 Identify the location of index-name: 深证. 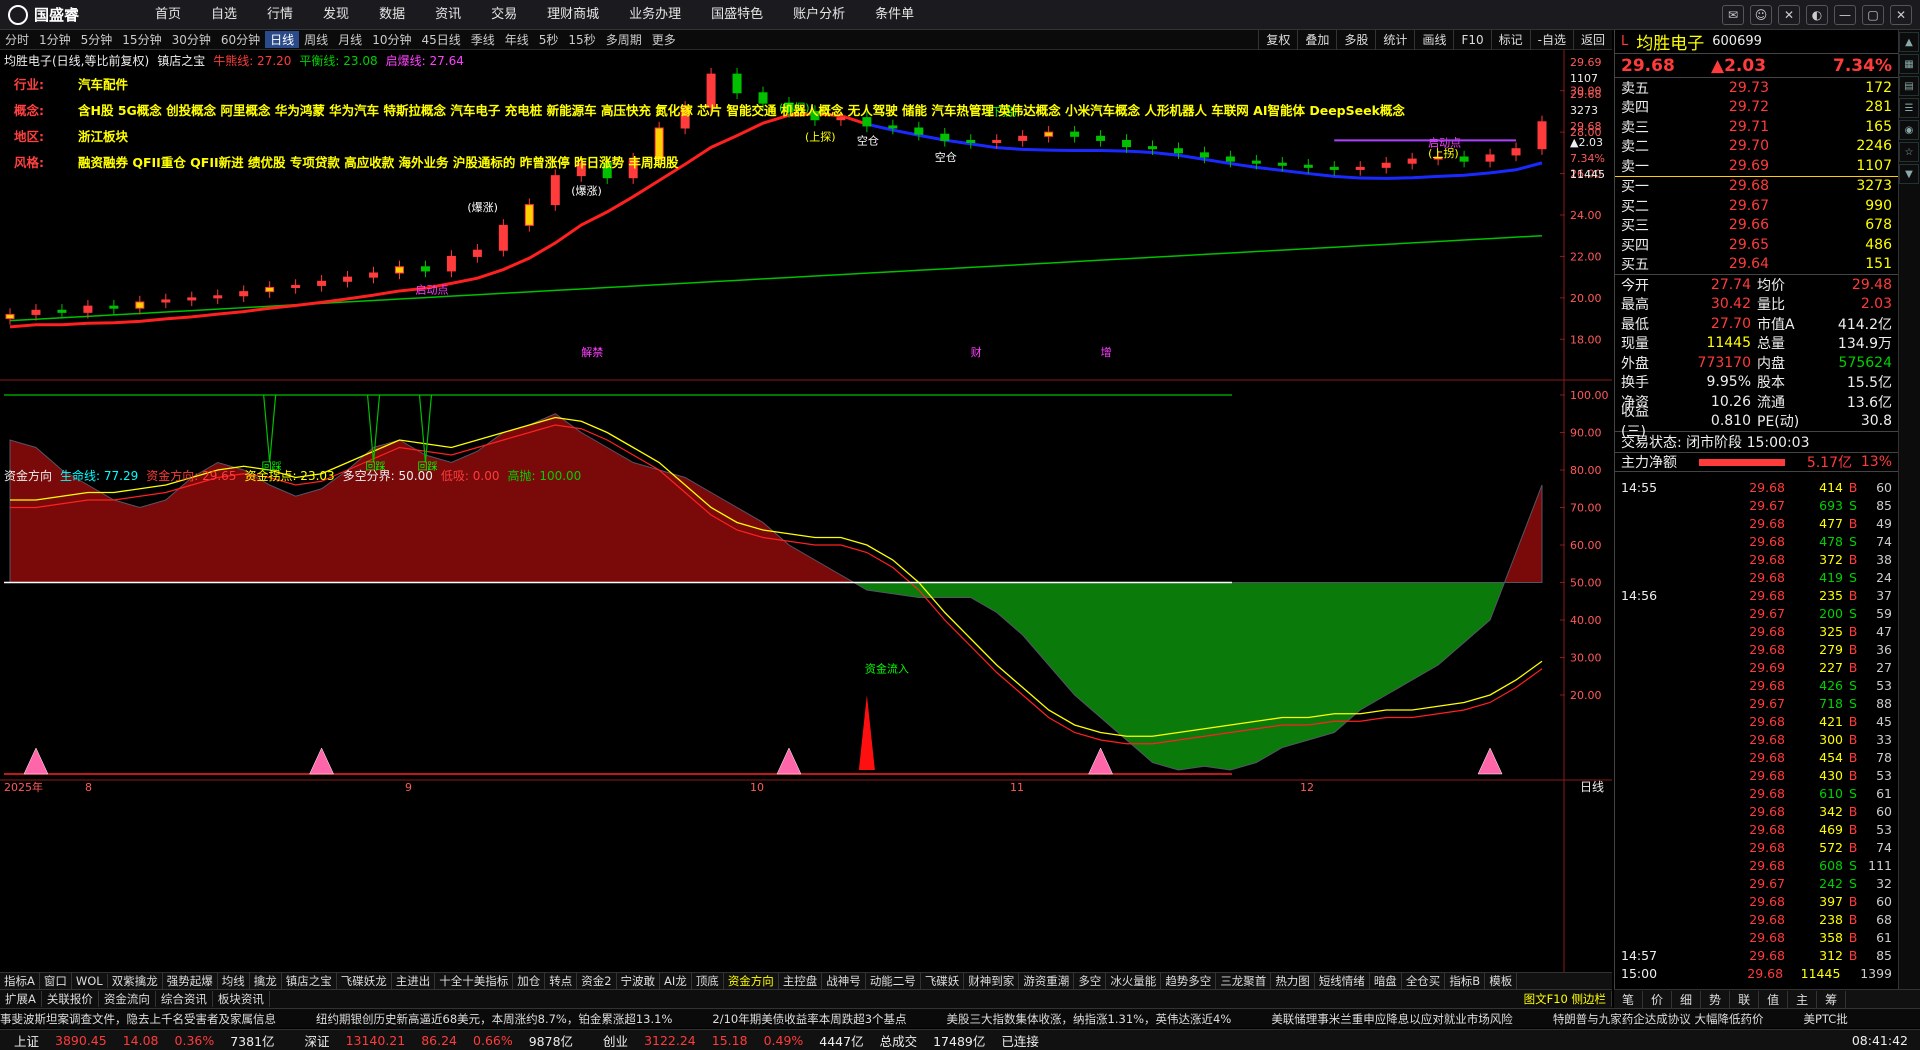
(317, 1040).